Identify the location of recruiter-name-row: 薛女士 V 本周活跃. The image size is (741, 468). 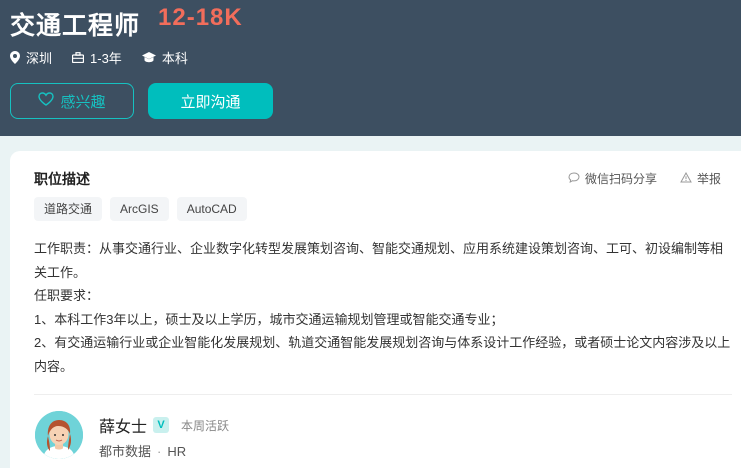
(164, 425).